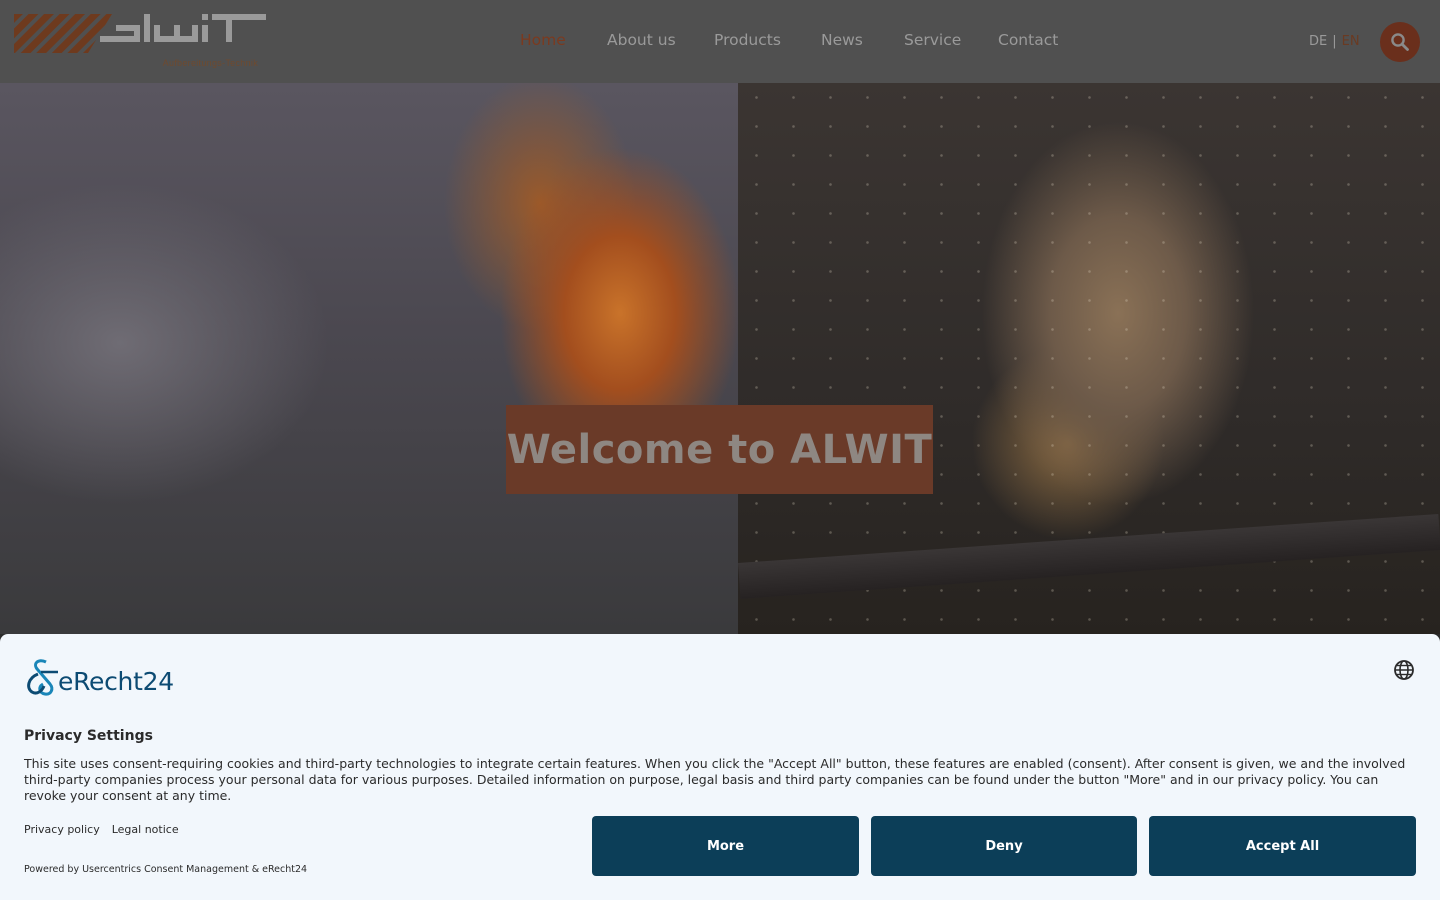  I want to click on search-button, so click(1400, 42).